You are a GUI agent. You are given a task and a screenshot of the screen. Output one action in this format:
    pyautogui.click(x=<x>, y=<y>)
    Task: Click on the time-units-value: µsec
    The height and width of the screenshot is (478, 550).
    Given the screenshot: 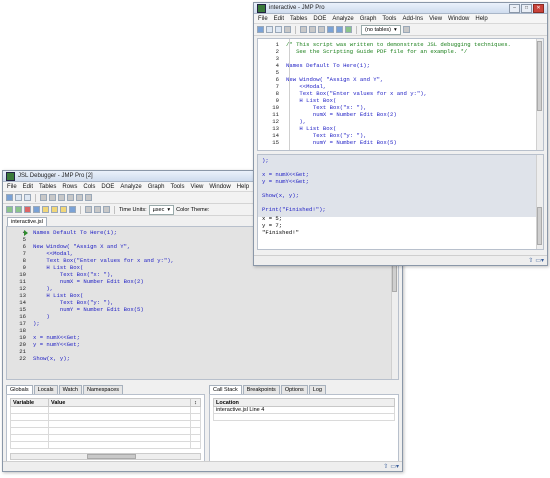 What is the action you would take?
    pyautogui.click(x=158, y=209)
    